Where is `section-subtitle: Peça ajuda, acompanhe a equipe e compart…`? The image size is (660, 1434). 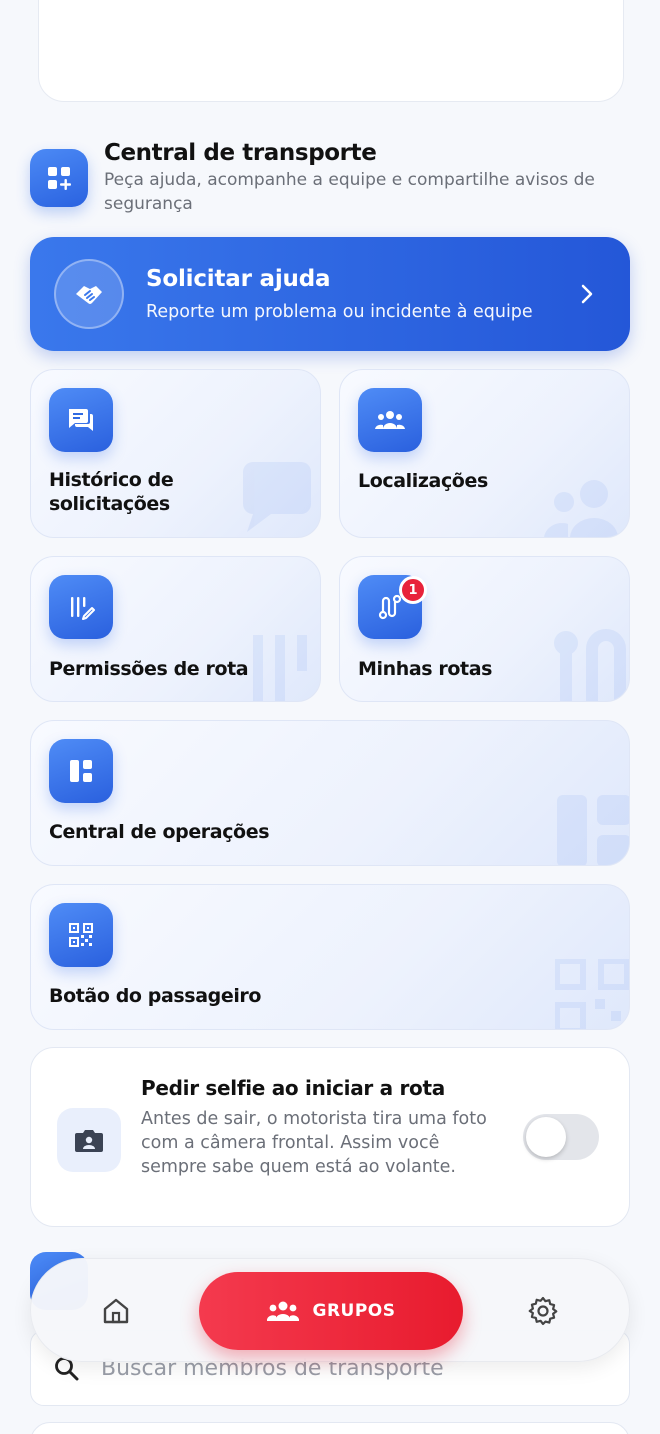 section-subtitle: Peça ajuda, acompanhe a equipe e compart… is located at coordinates (349, 192).